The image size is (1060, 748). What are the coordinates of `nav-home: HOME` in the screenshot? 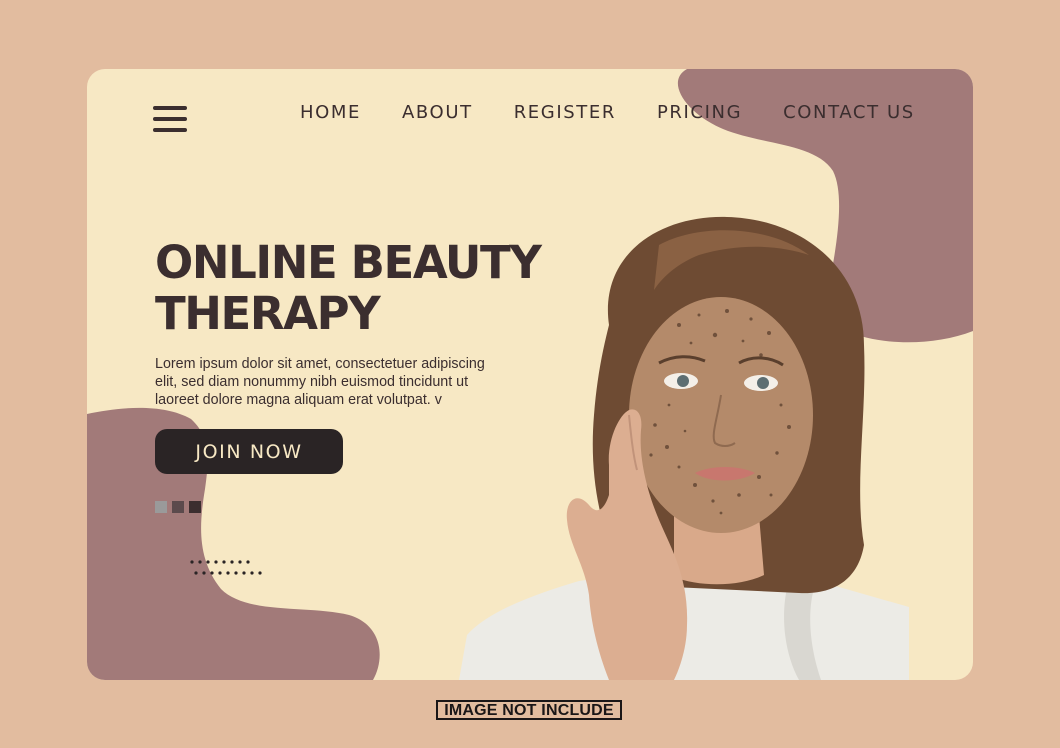 It's located at (330, 113).